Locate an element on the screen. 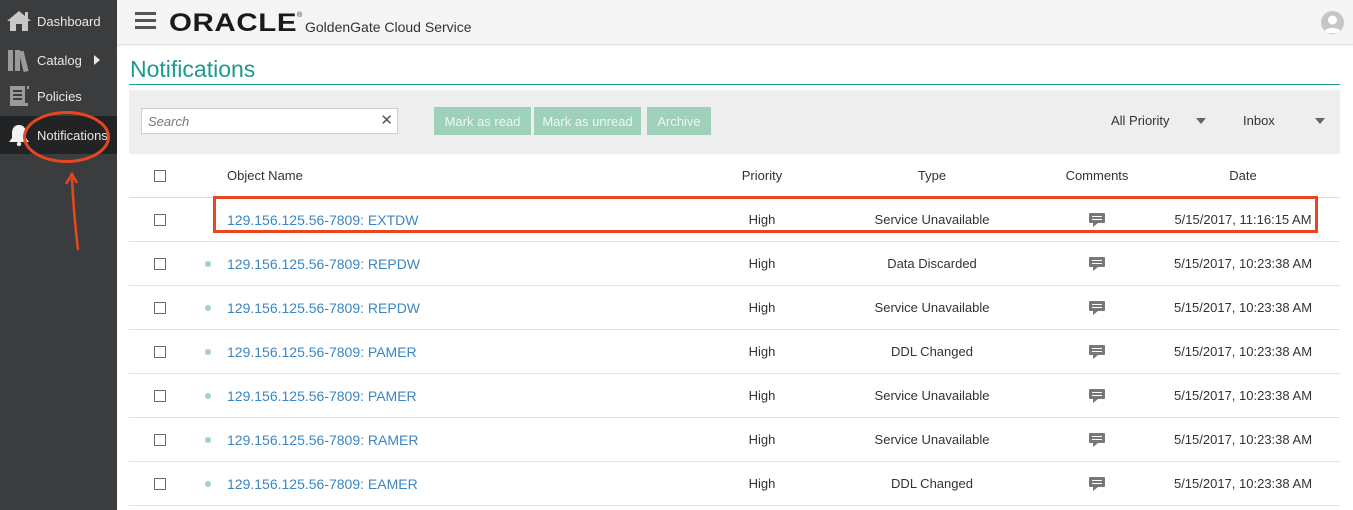 The width and height of the screenshot is (1353, 510). user-avatar-icon is located at coordinates (1332, 22).